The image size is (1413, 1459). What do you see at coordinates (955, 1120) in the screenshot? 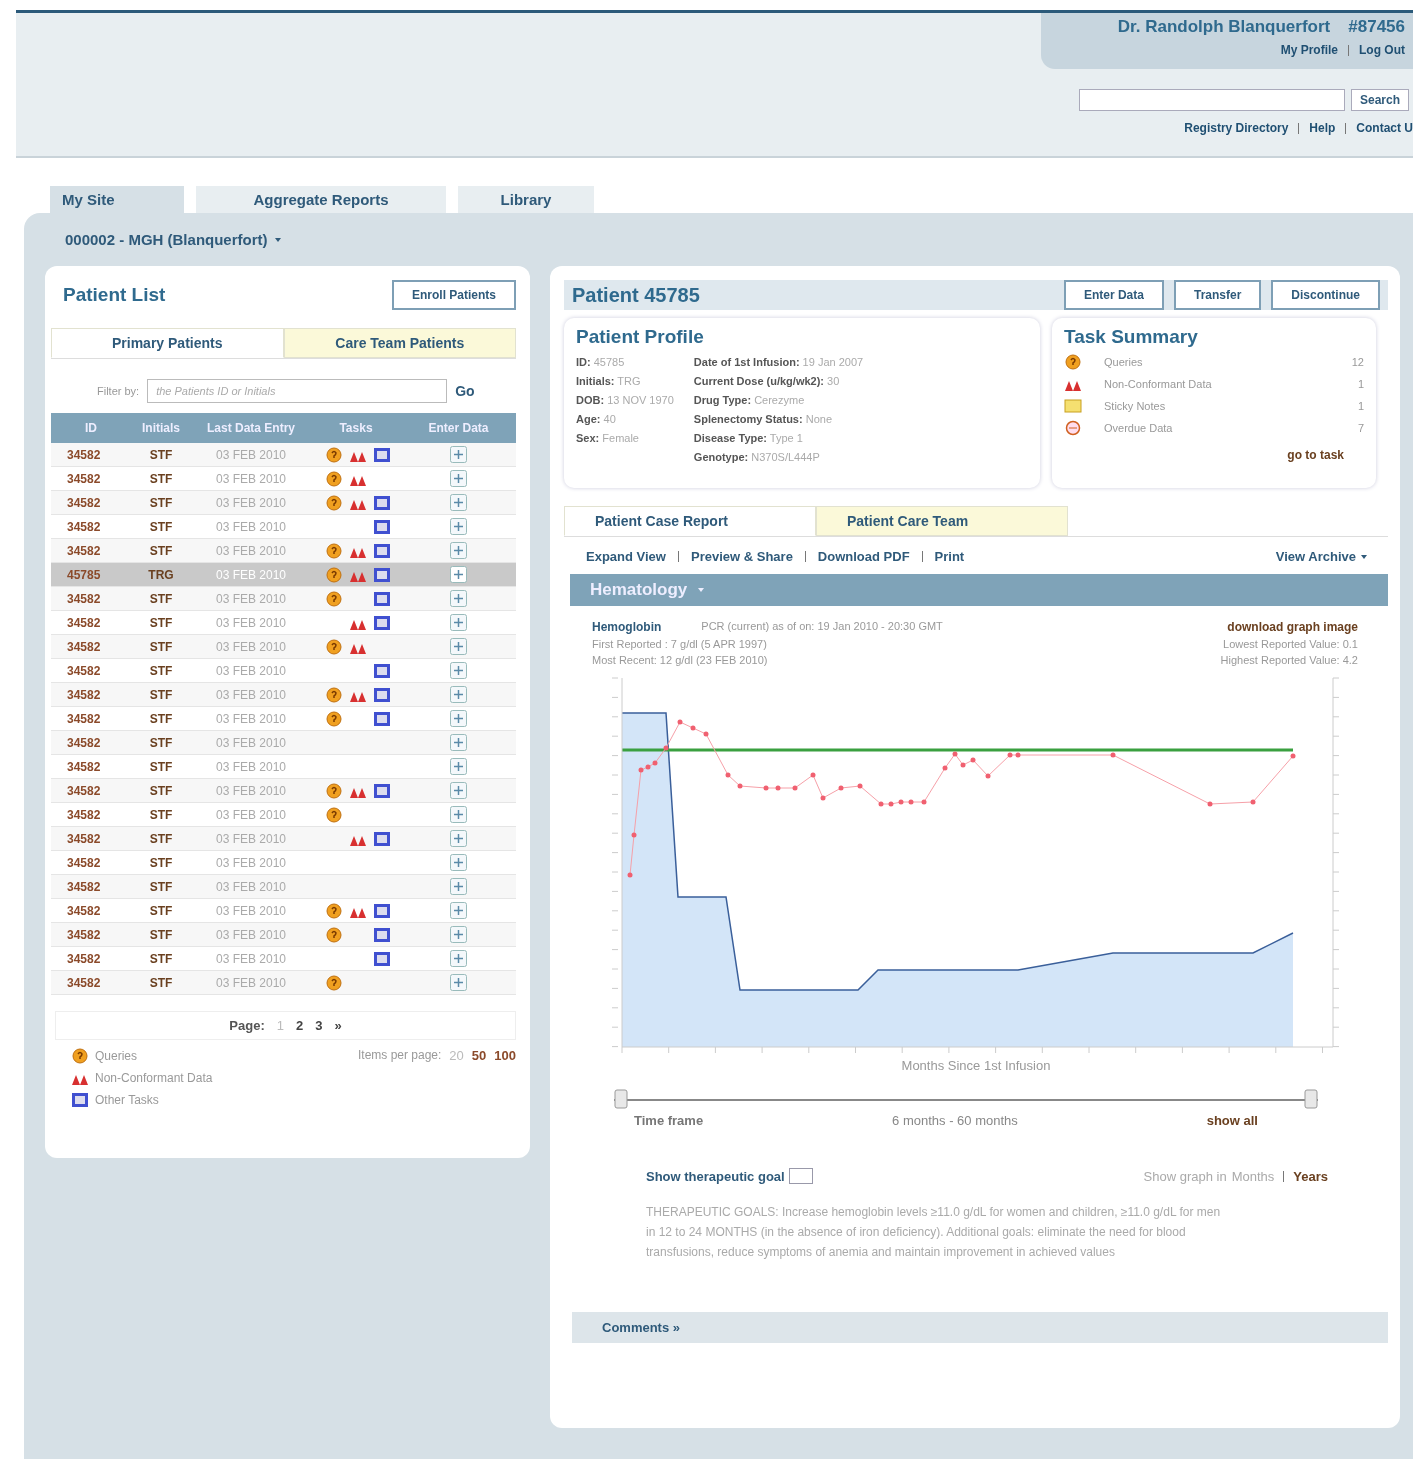
I see `time-range: 6 months - 60 months` at bounding box center [955, 1120].